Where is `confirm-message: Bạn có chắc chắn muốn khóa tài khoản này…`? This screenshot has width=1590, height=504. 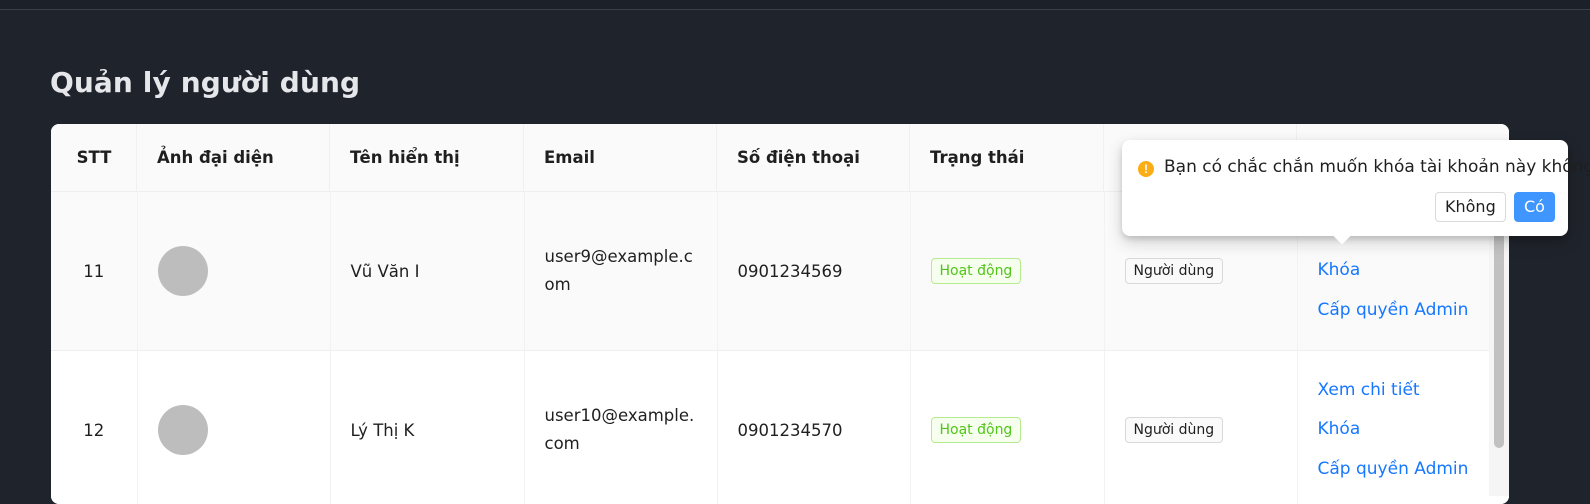
confirm-message: Bạn có chắc chắn muốn khóa tài khoản này… is located at coordinates (1377, 167).